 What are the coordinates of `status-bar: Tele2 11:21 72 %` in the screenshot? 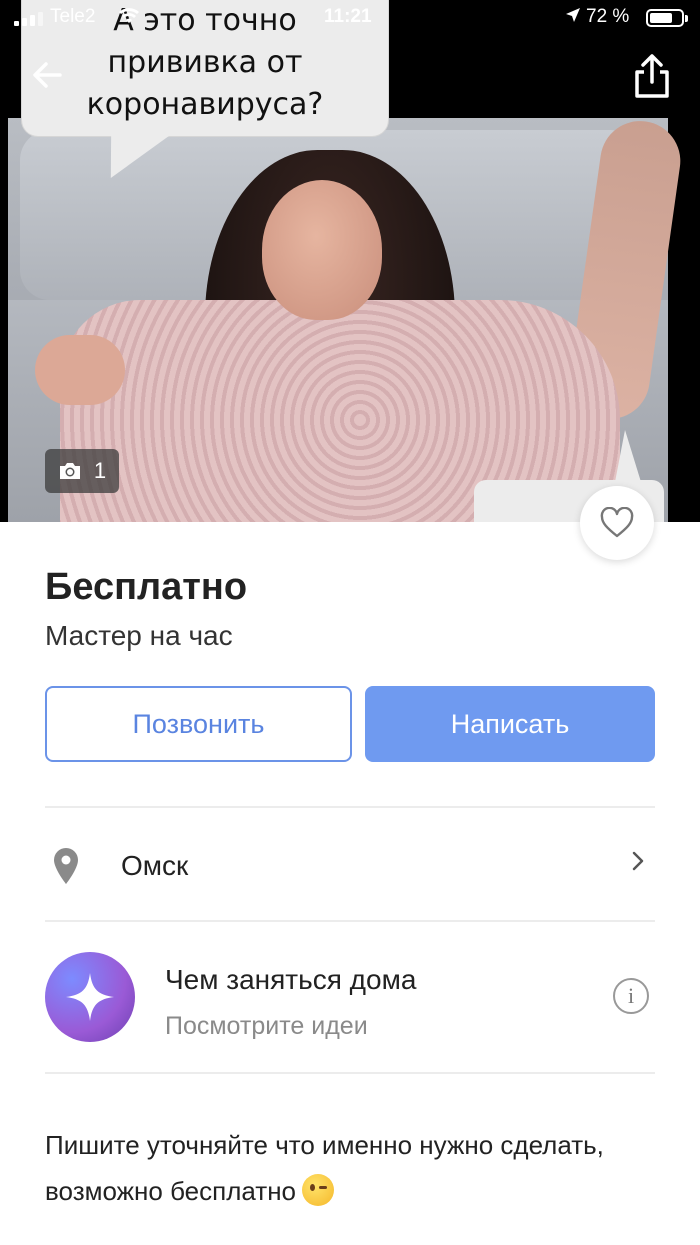 It's located at (350, 19).